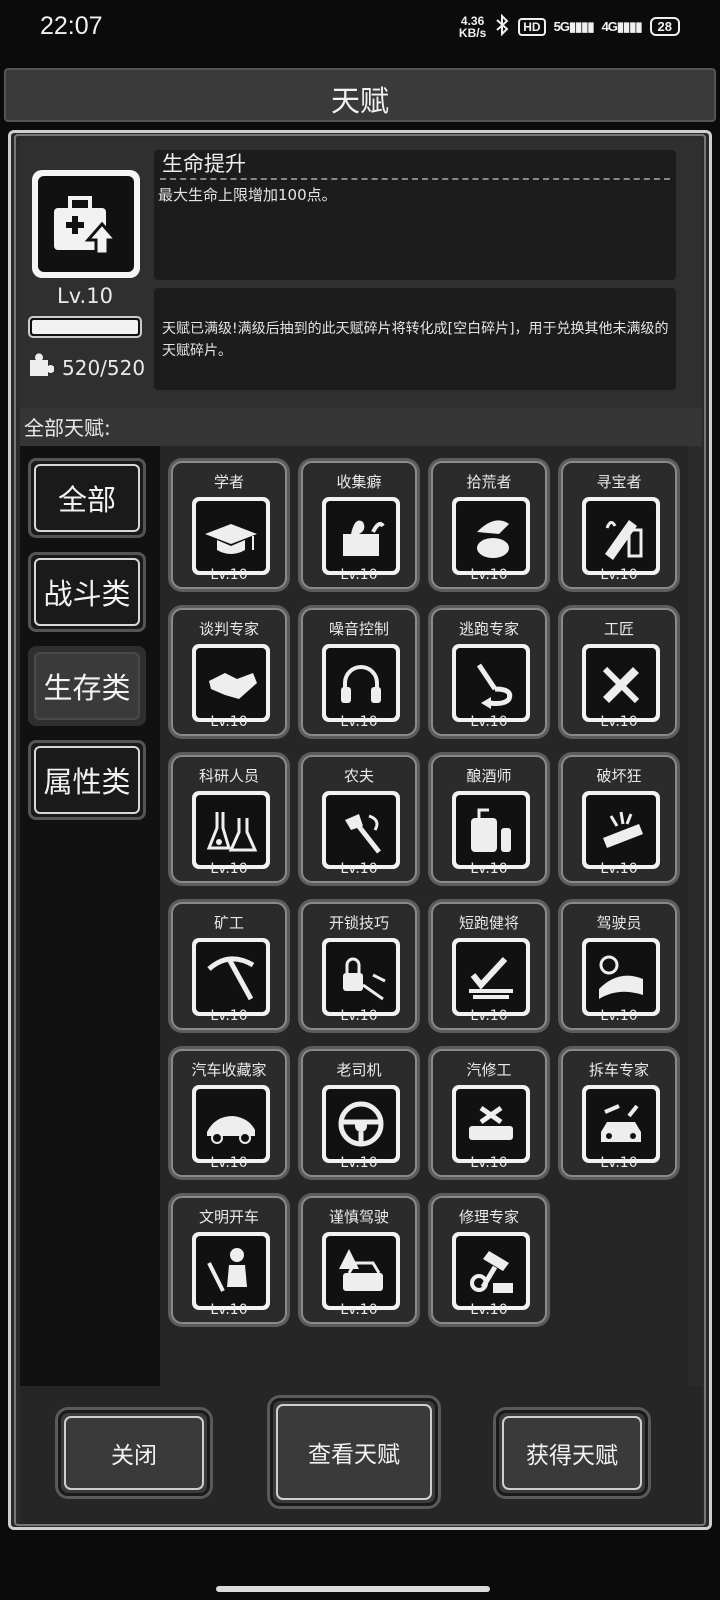 This screenshot has width=720, height=1600. What do you see at coordinates (104, 367) in the screenshot?
I see `fragment-count-text: 520/520` at bounding box center [104, 367].